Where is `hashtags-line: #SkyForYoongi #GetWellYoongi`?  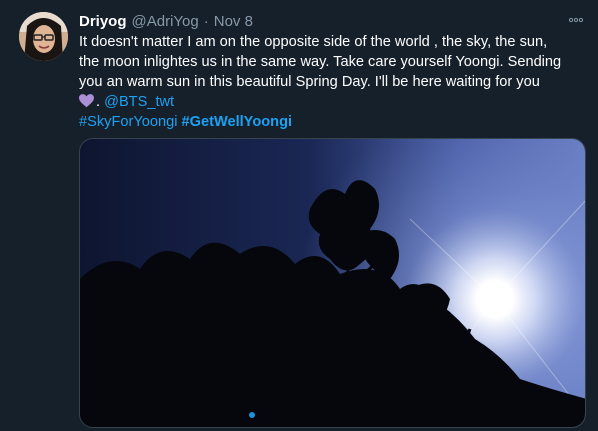 hashtags-line: #SkyForYoongi #GetWellYoongi is located at coordinates (335, 122).